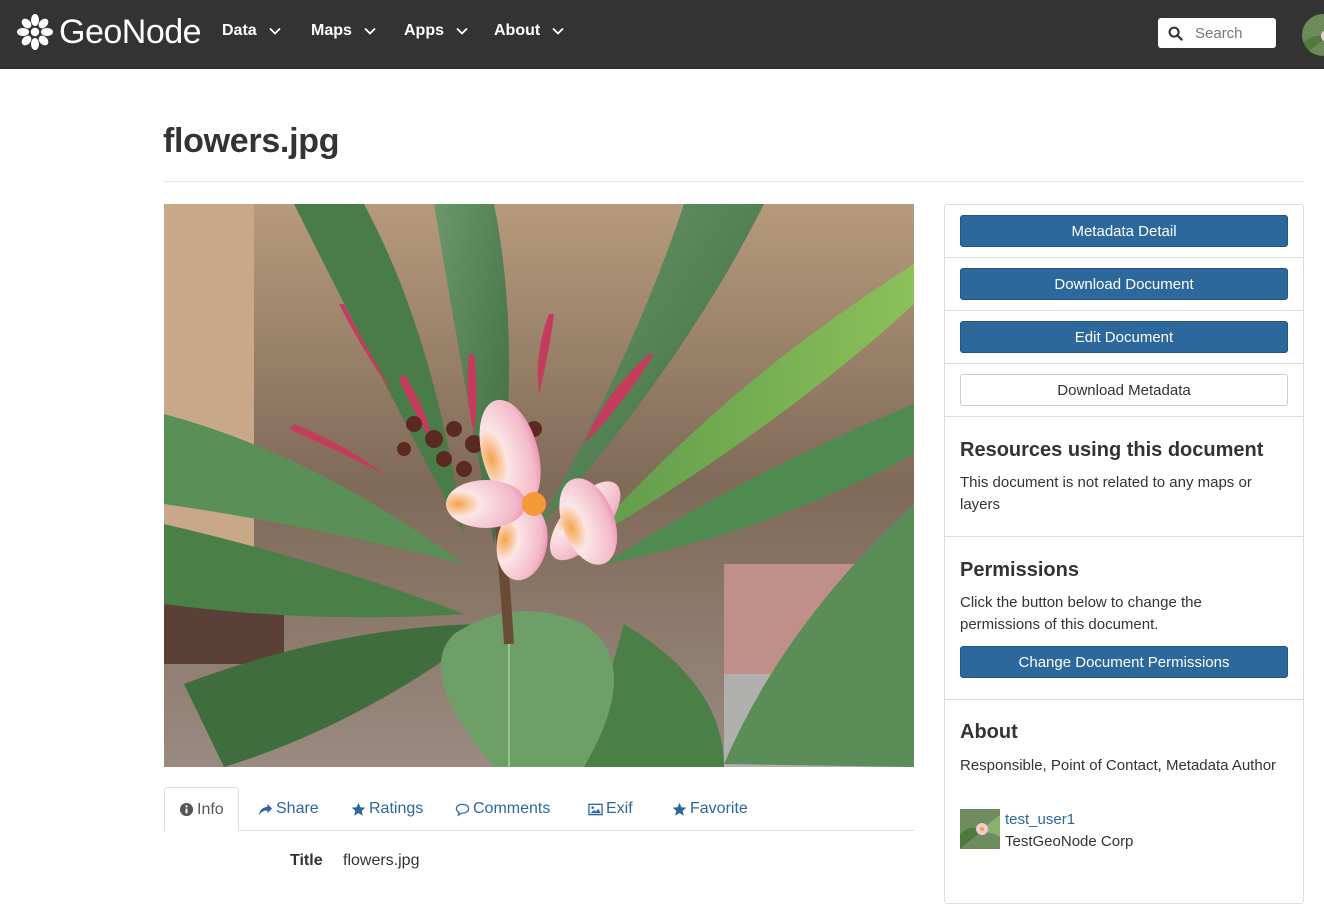 This screenshot has height=904, width=1324. What do you see at coordinates (733, 181) in the screenshot?
I see `title-divider` at bounding box center [733, 181].